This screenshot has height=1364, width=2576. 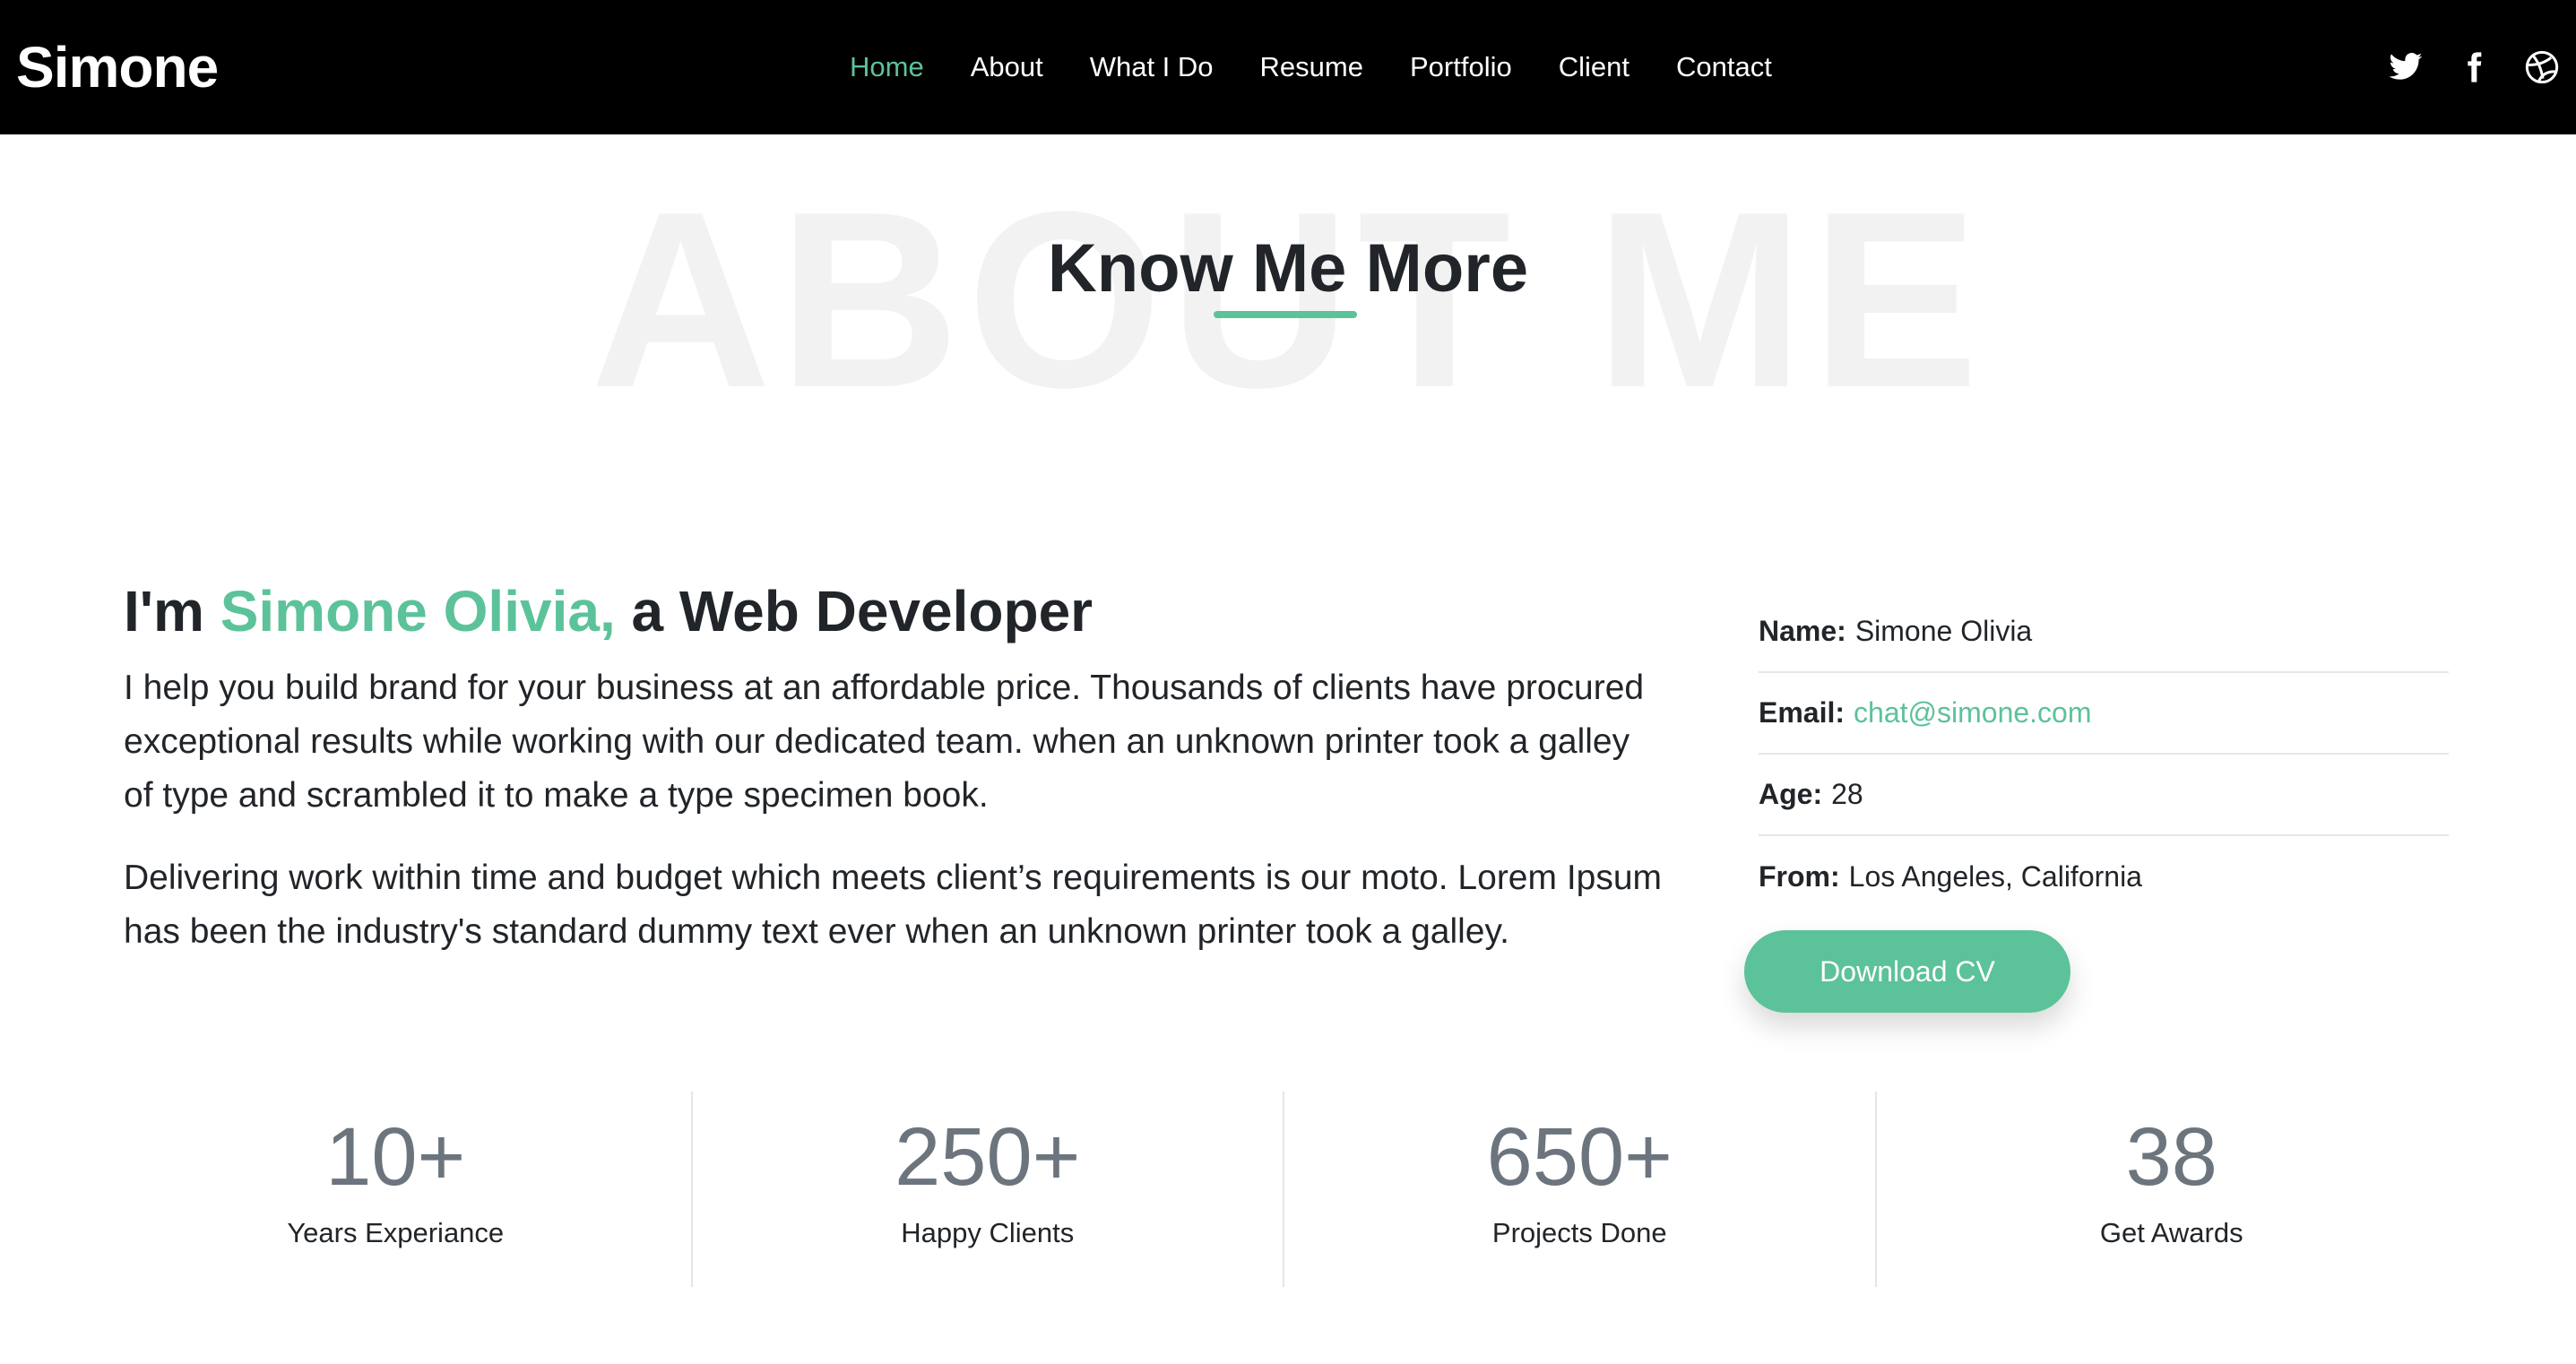 What do you see at coordinates (1311, 67) in the screenshot?
I see `nav-resume: Resume` at bounding box center [1311, 67].